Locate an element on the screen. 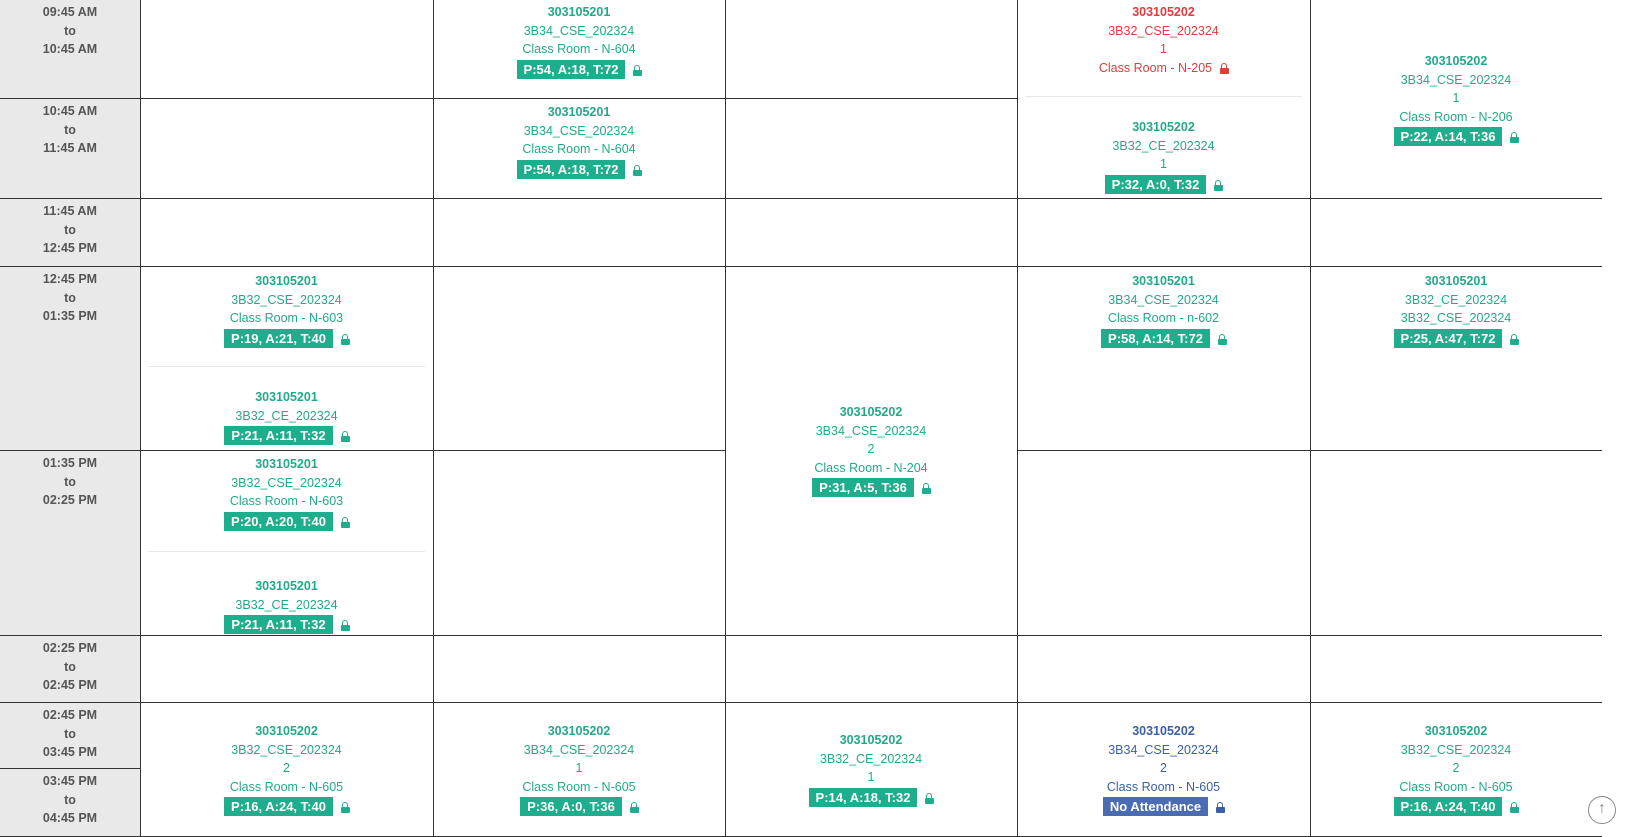  time-0225: 02:25 PM to 02:45 PM is located at coordinates (70, 669).